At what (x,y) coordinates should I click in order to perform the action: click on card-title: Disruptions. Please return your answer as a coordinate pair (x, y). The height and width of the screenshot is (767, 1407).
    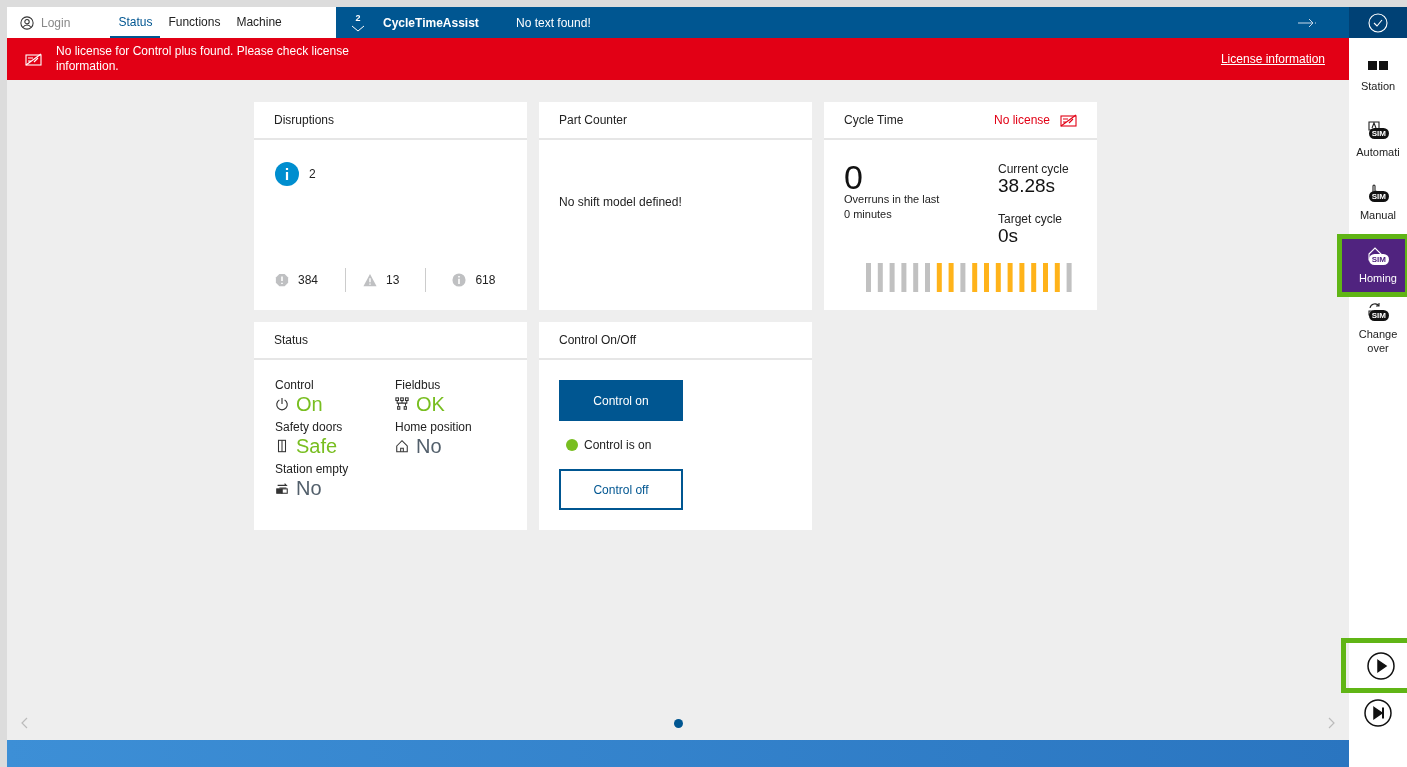
    Looking at the image, I should click on (304, 120).